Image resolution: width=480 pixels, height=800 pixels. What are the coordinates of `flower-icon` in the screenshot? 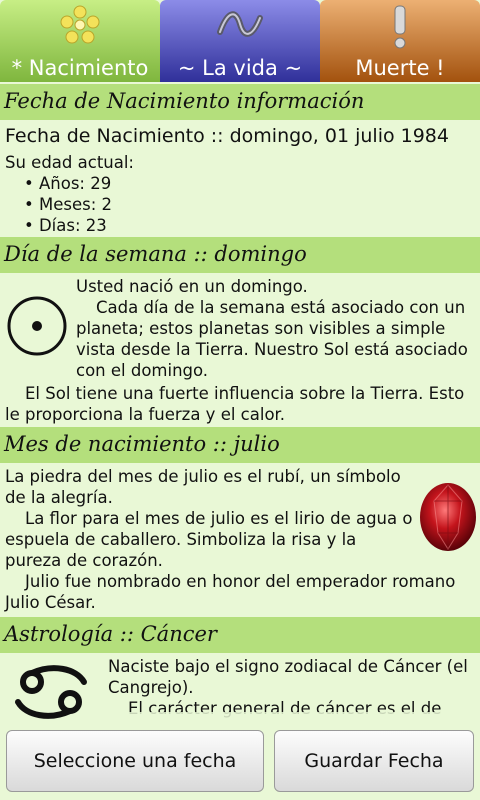 It's located at (80, 24).